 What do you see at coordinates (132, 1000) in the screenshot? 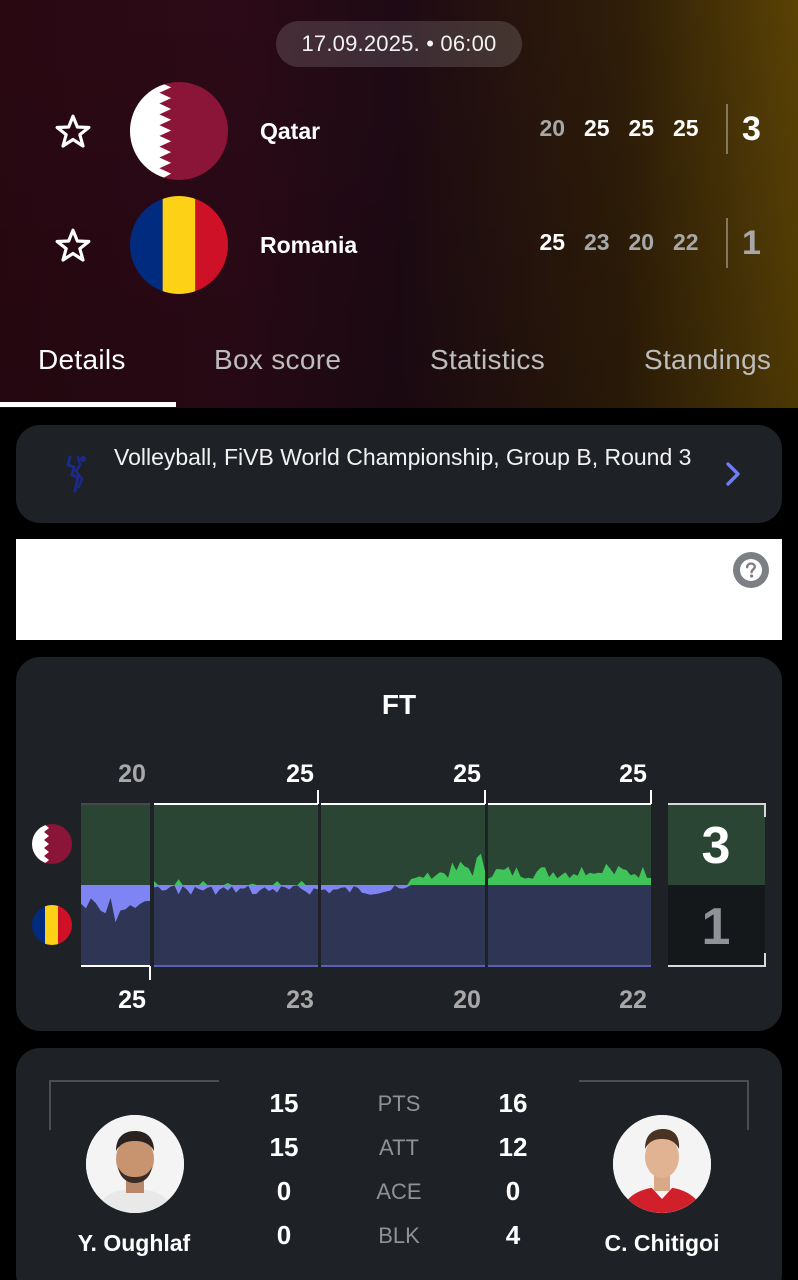
I see `away-set-label: 25` at bounding box center [132, 1000].